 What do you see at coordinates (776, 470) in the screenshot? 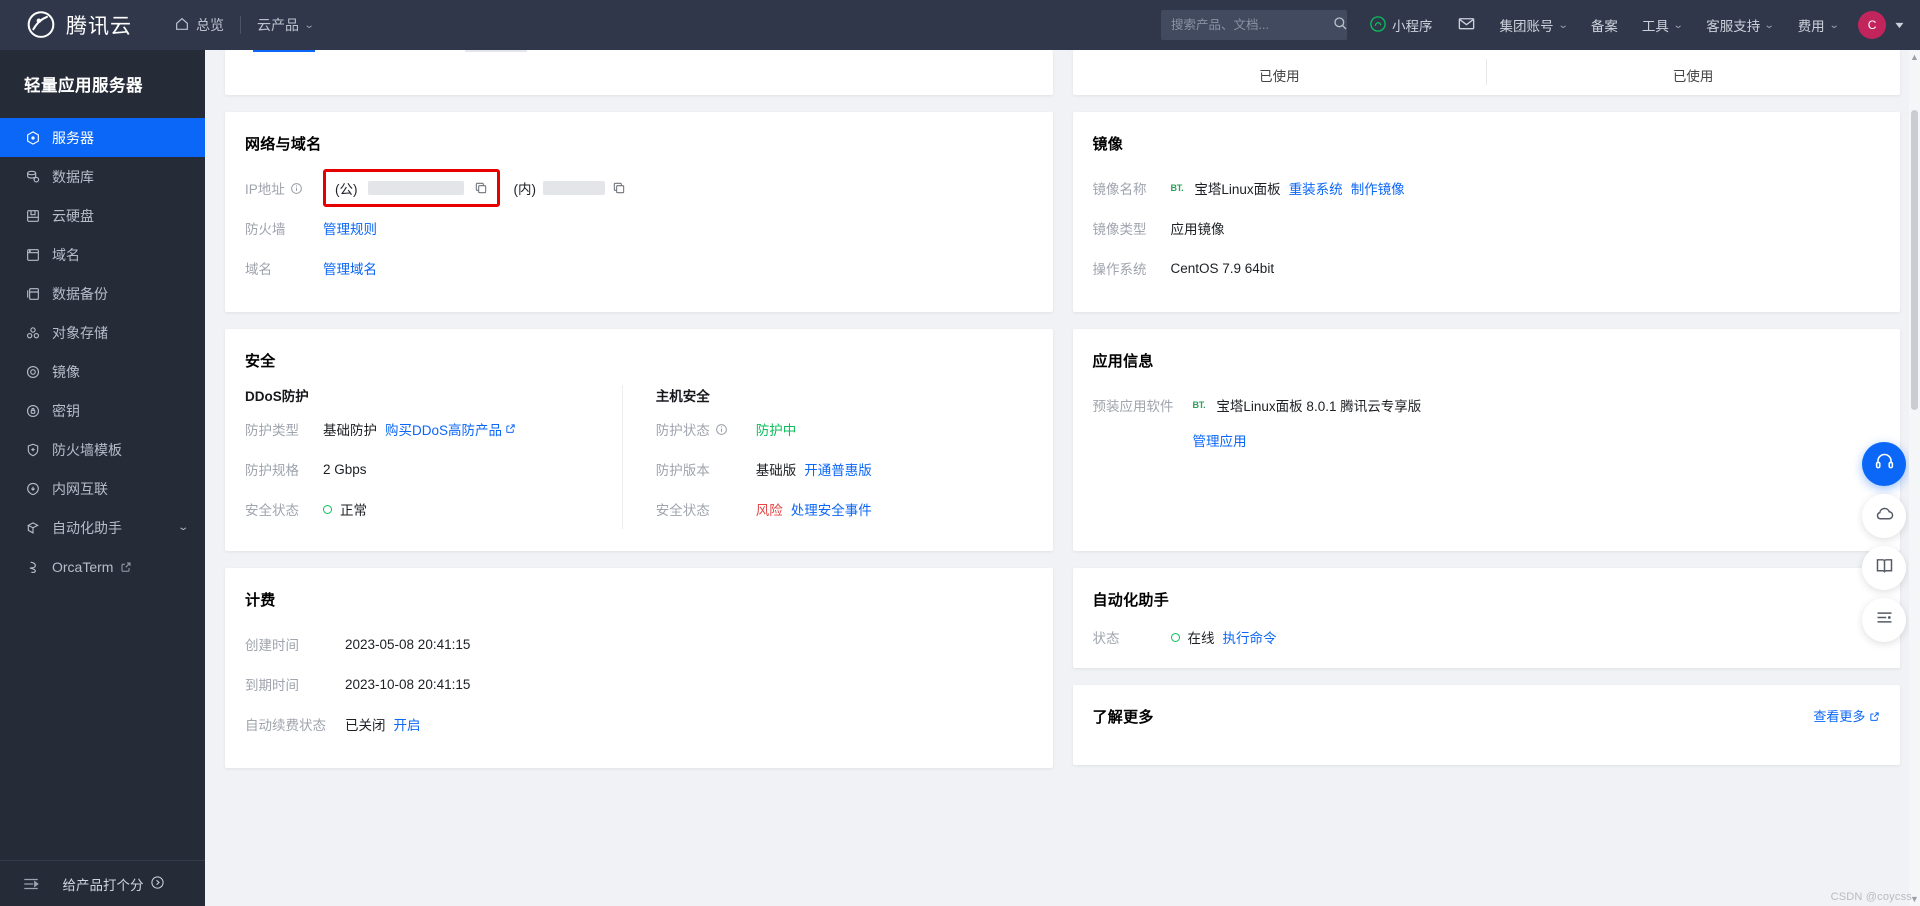
I see `host-protect-version-value: 基础版` at bounding box center [776, 470].